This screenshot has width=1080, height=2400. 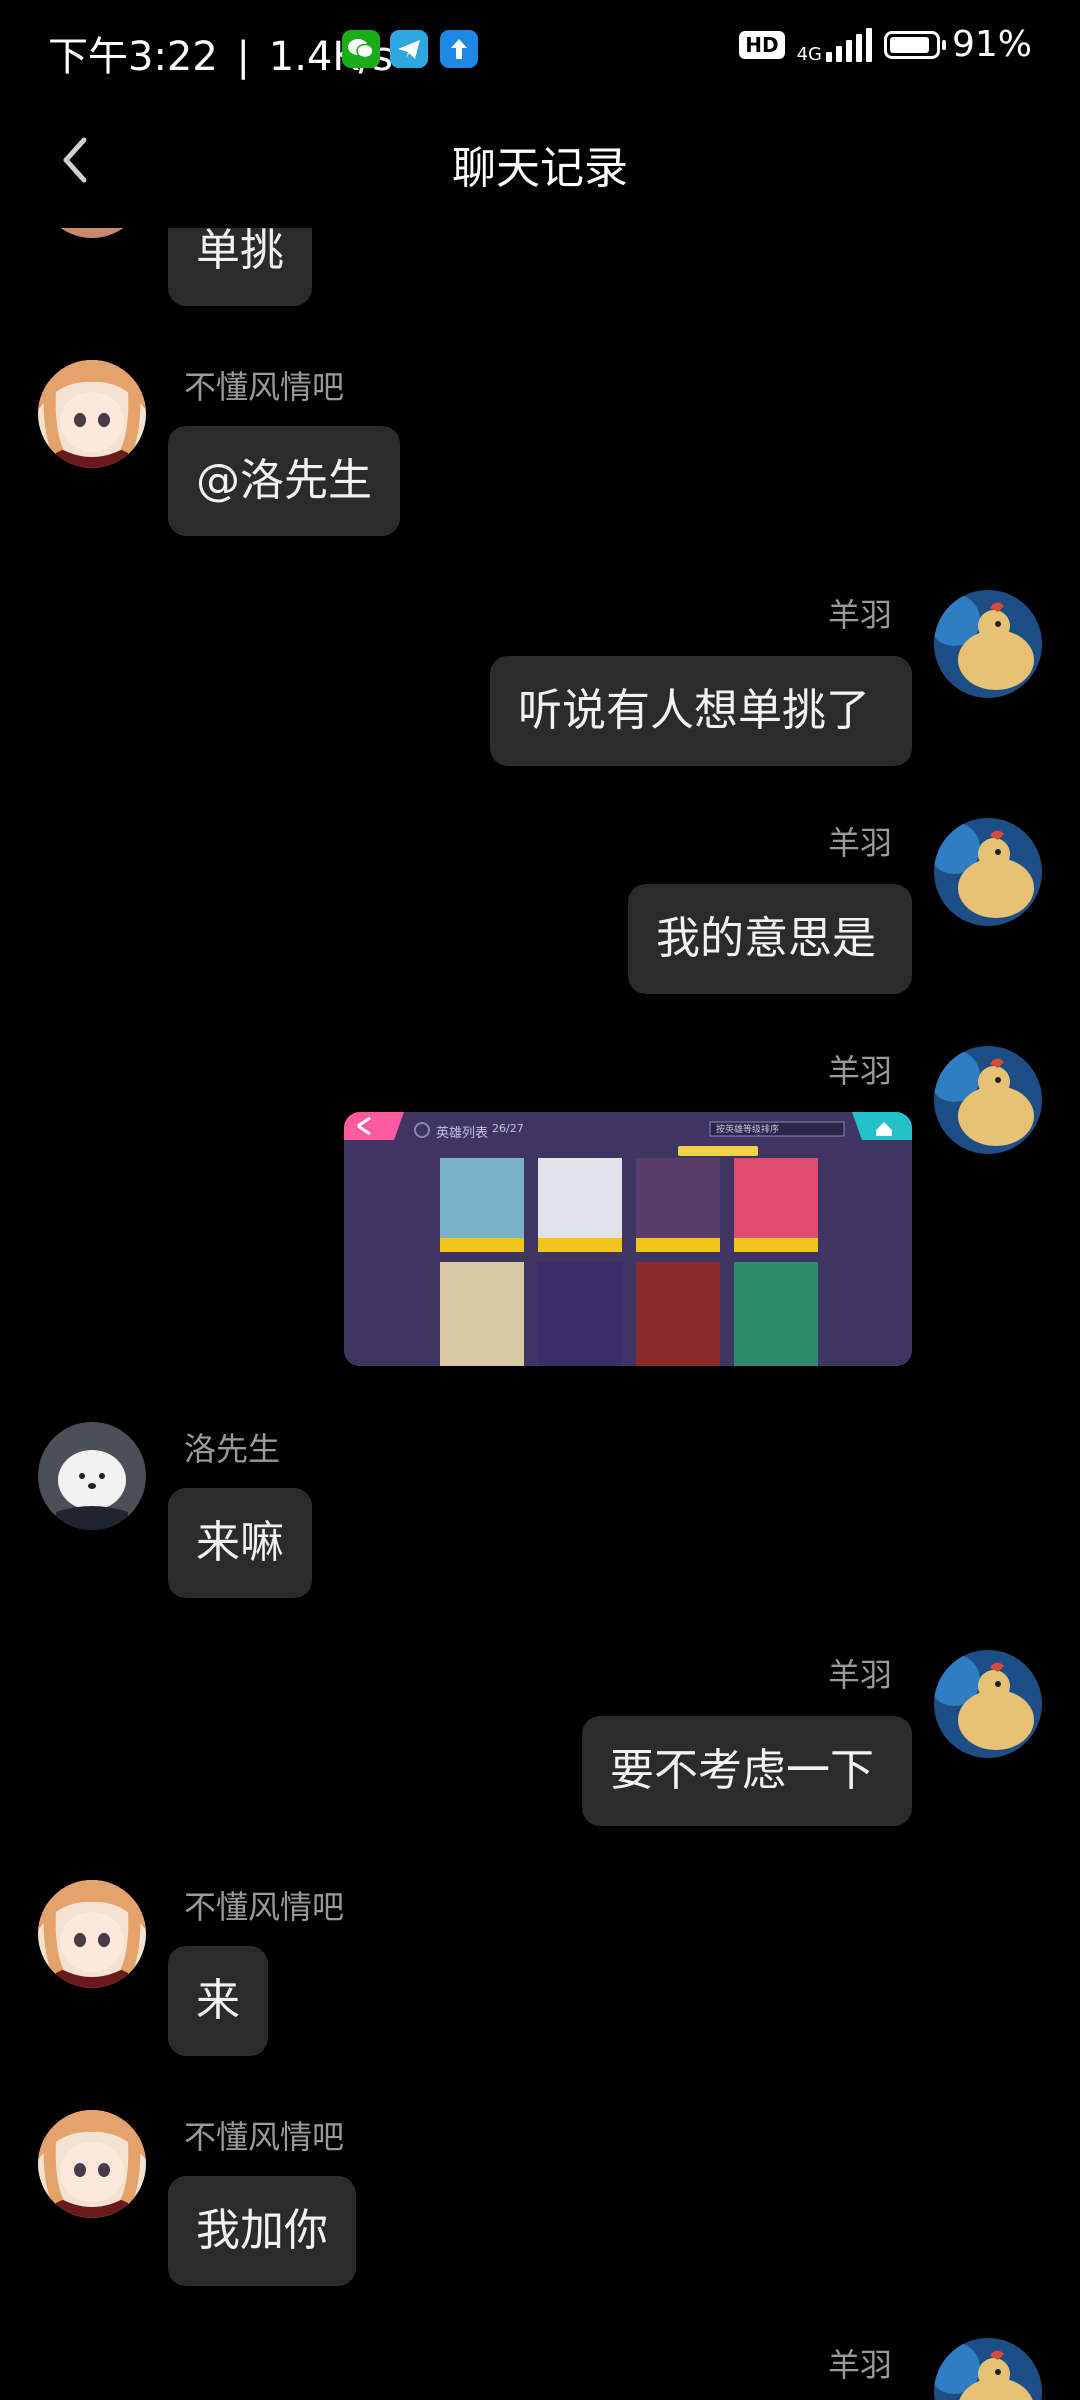 What do you see at coordinates (218, 2001) in the screenshot?
I see `message-bubble: 来` at bounding box center [218, 2001].